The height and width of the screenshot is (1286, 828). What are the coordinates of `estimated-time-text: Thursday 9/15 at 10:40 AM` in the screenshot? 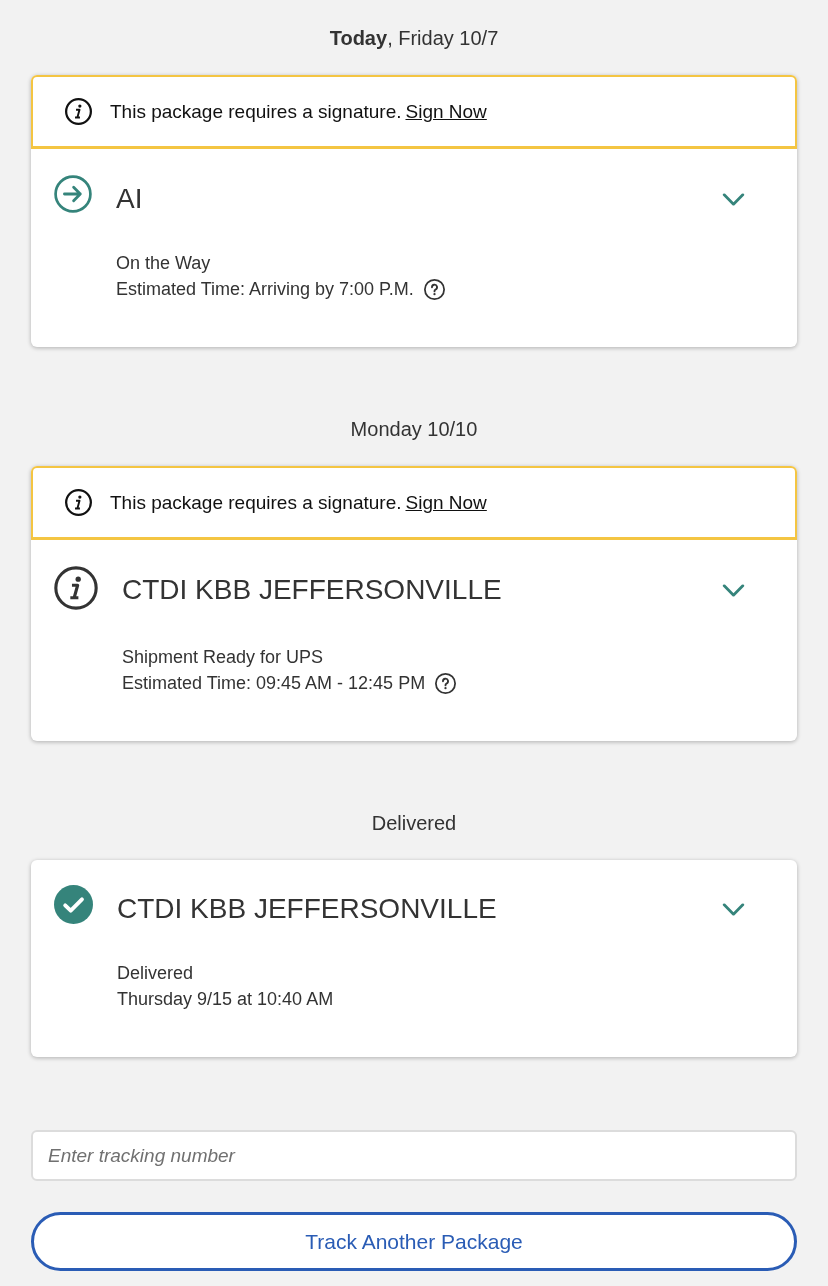 It's located at (225, 999).